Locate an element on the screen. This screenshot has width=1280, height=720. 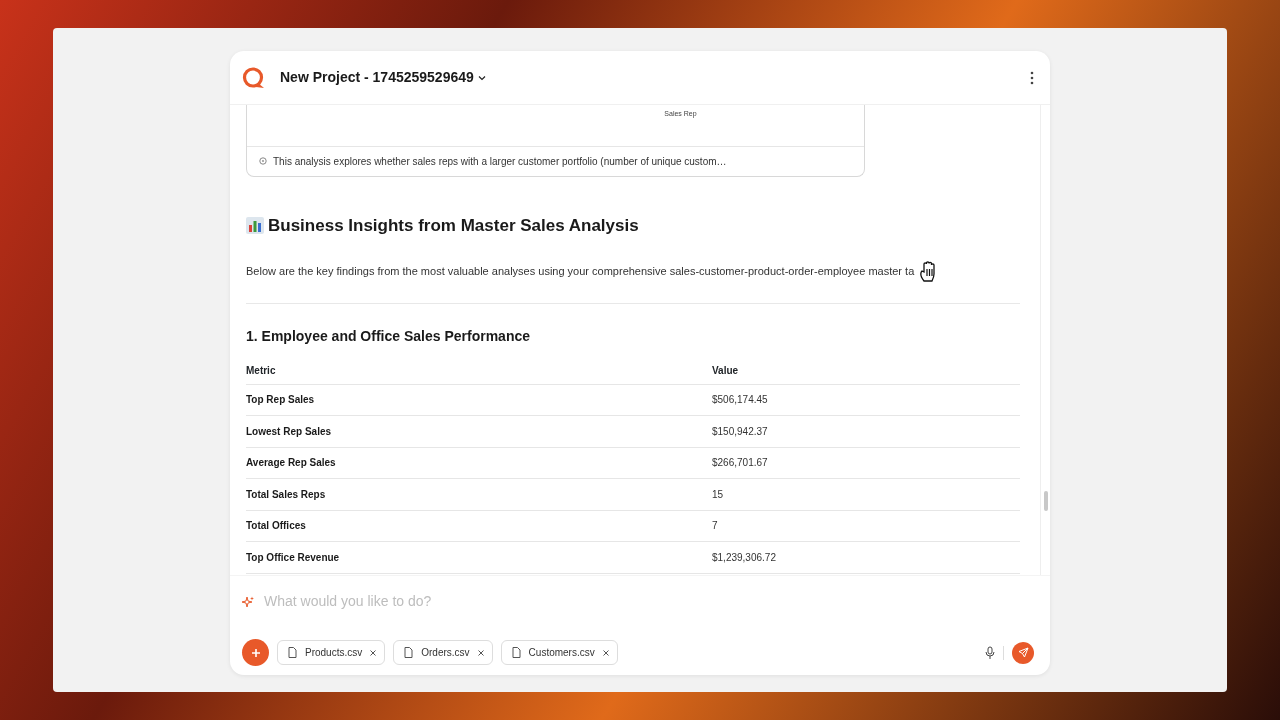
metric-cell: Total Sales Reps is located at coordinates (286, 494).